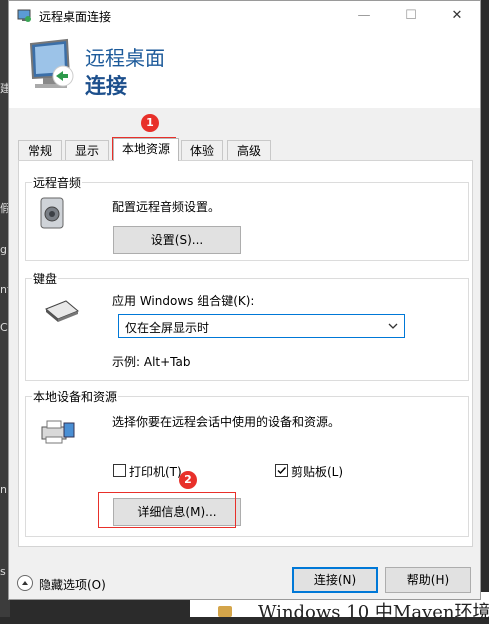 The width and height of the screenshot is (489, 624). Describe the element at coordinates (155, 472) in the screenshot. I see `printer-label: 打印机(T)` at that location.